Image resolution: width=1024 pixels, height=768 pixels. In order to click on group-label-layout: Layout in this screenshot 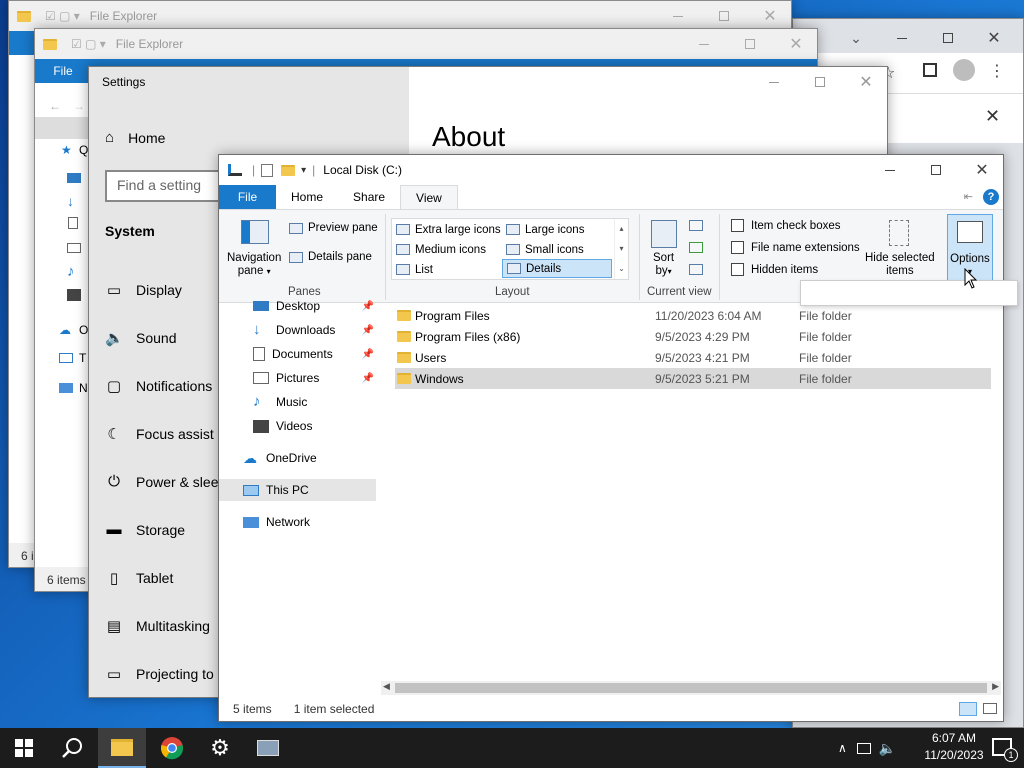, I will do `click(512, 292)`.